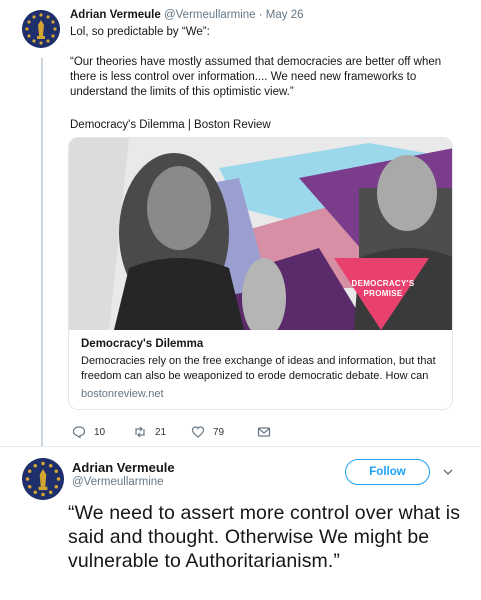 This screenshot has width=481, height=600. What do you see at coordinates (149, 432) in the screenshot?
I see `retweet-button: 21` at bounding box center [149, 432].